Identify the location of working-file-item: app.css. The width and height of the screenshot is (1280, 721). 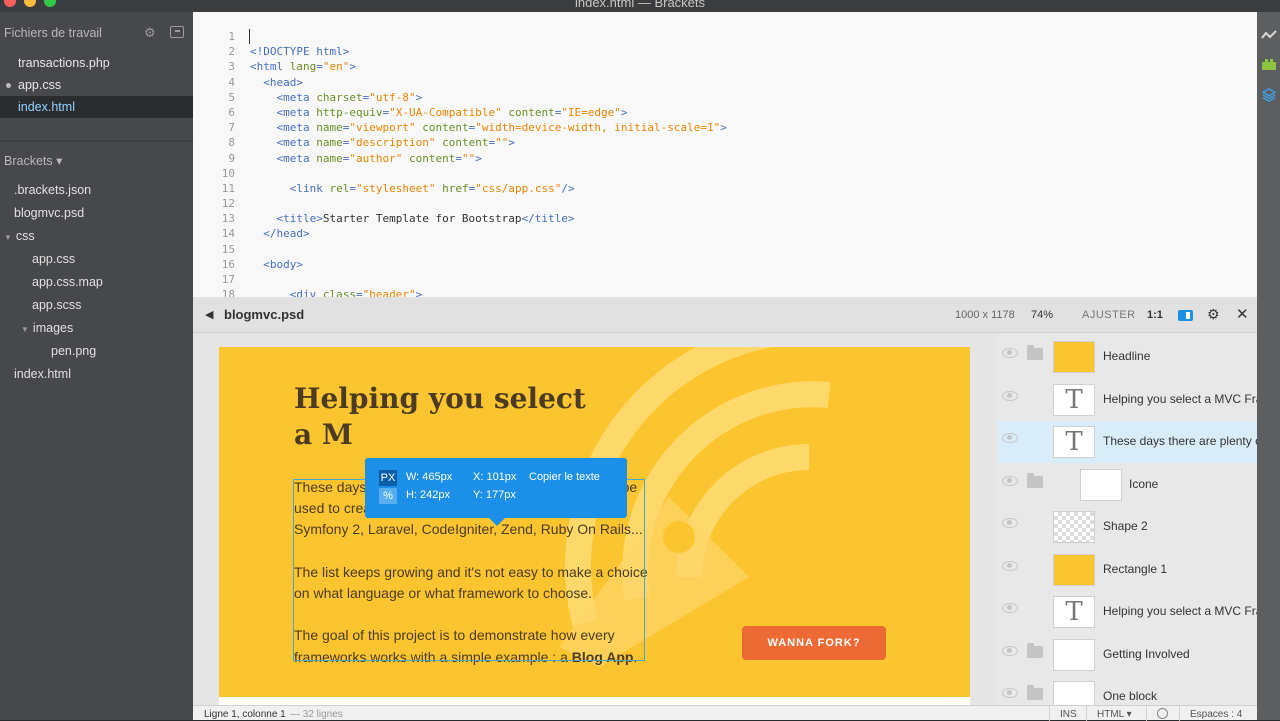
(96, 85).